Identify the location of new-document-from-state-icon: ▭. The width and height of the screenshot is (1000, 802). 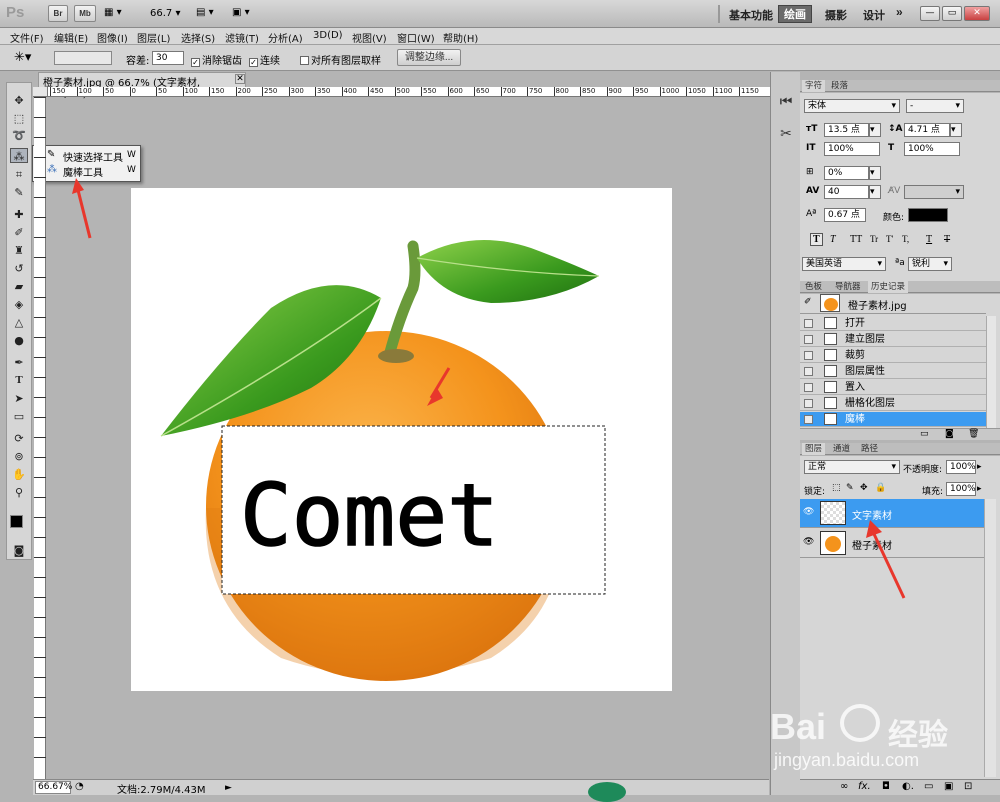
(924, 434).